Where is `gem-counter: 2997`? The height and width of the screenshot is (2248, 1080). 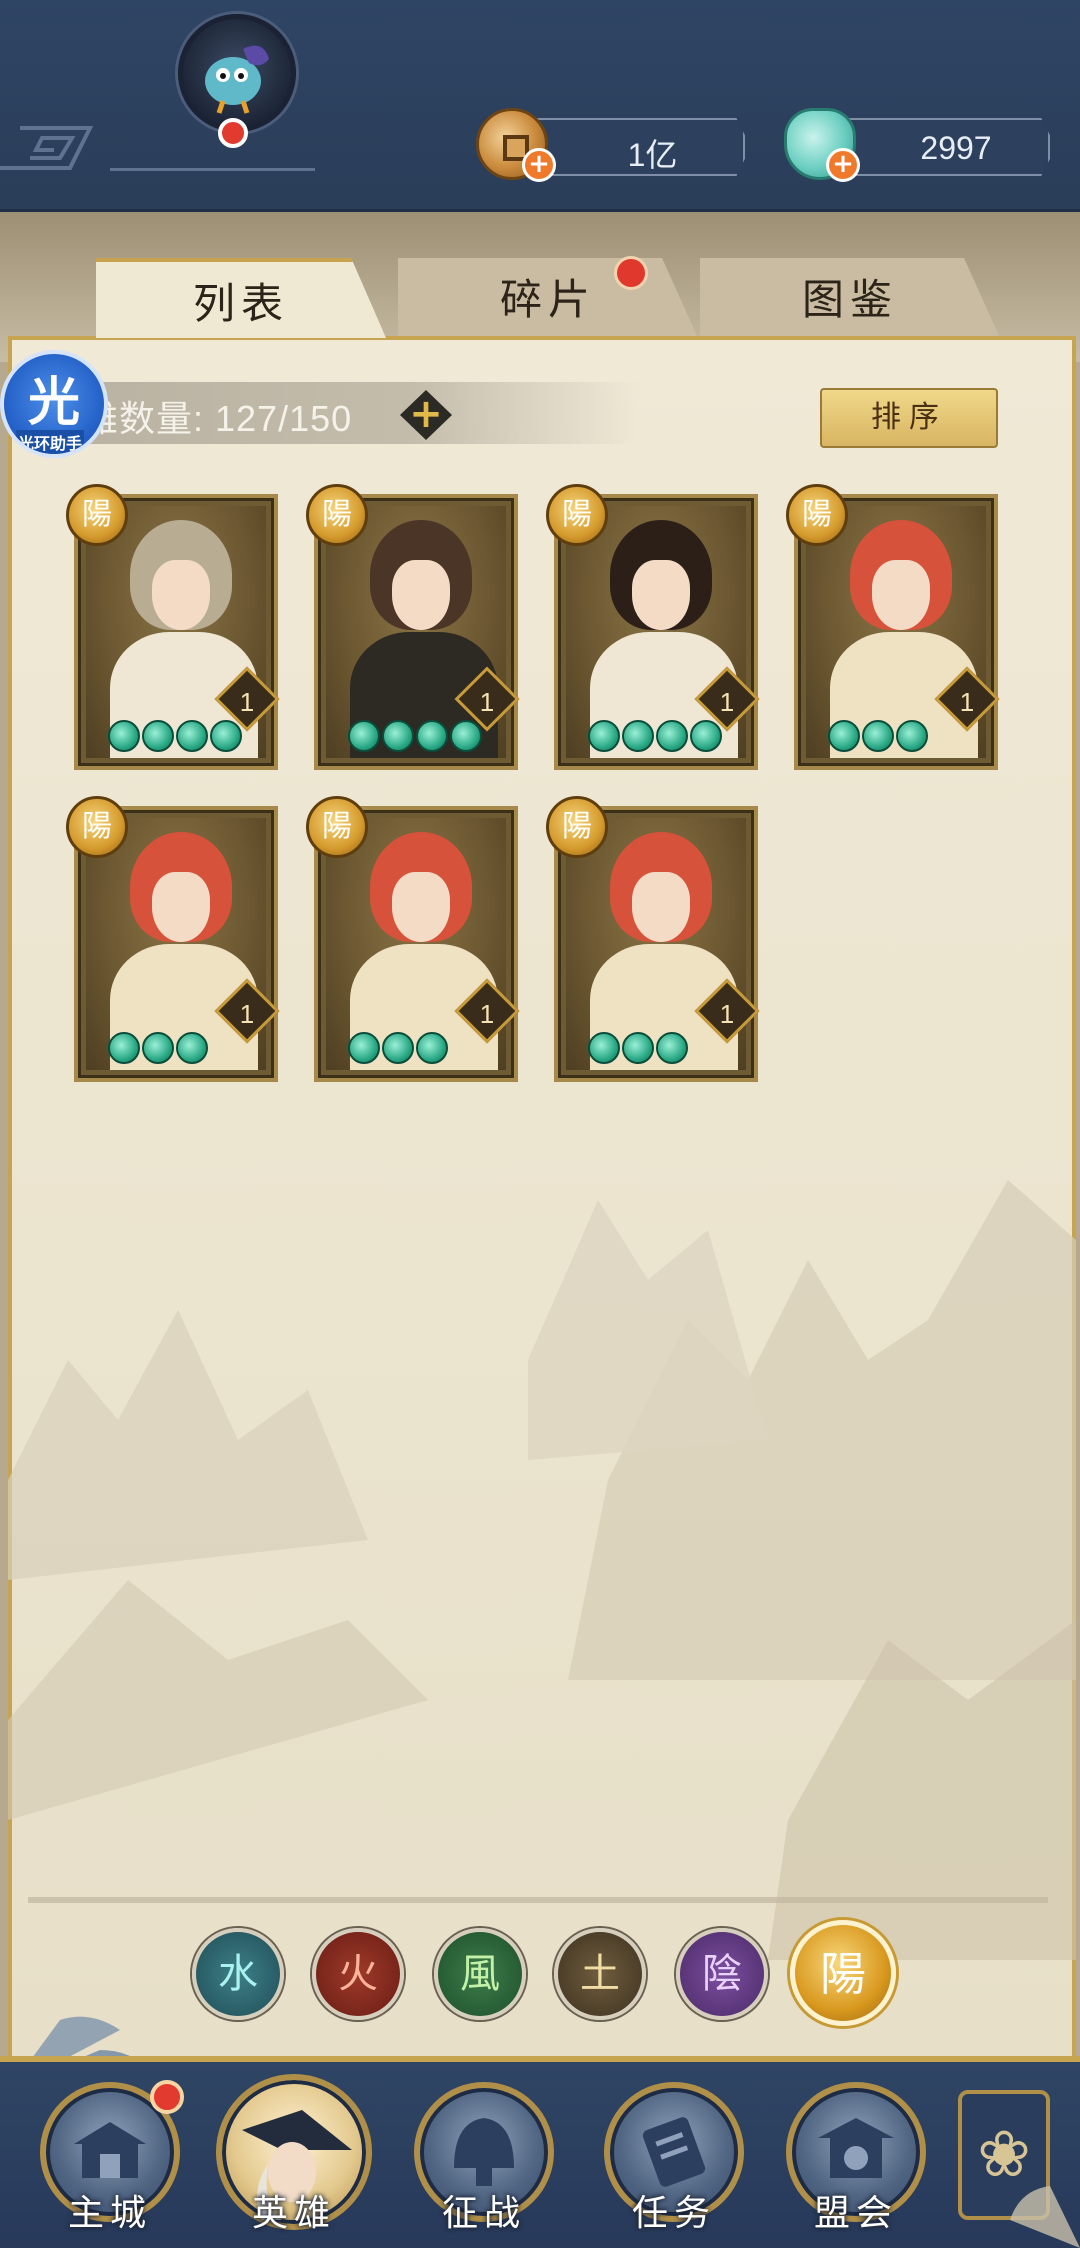
gem-counter: 2997 is located at coordinates (941, 147).